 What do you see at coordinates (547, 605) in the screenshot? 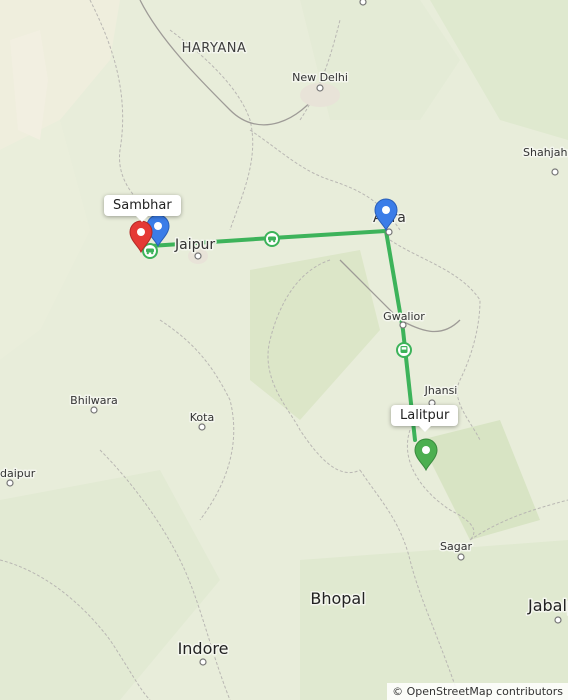
I see `city-label-jabalpur: Jabalp` at bounding box center [547, 605].